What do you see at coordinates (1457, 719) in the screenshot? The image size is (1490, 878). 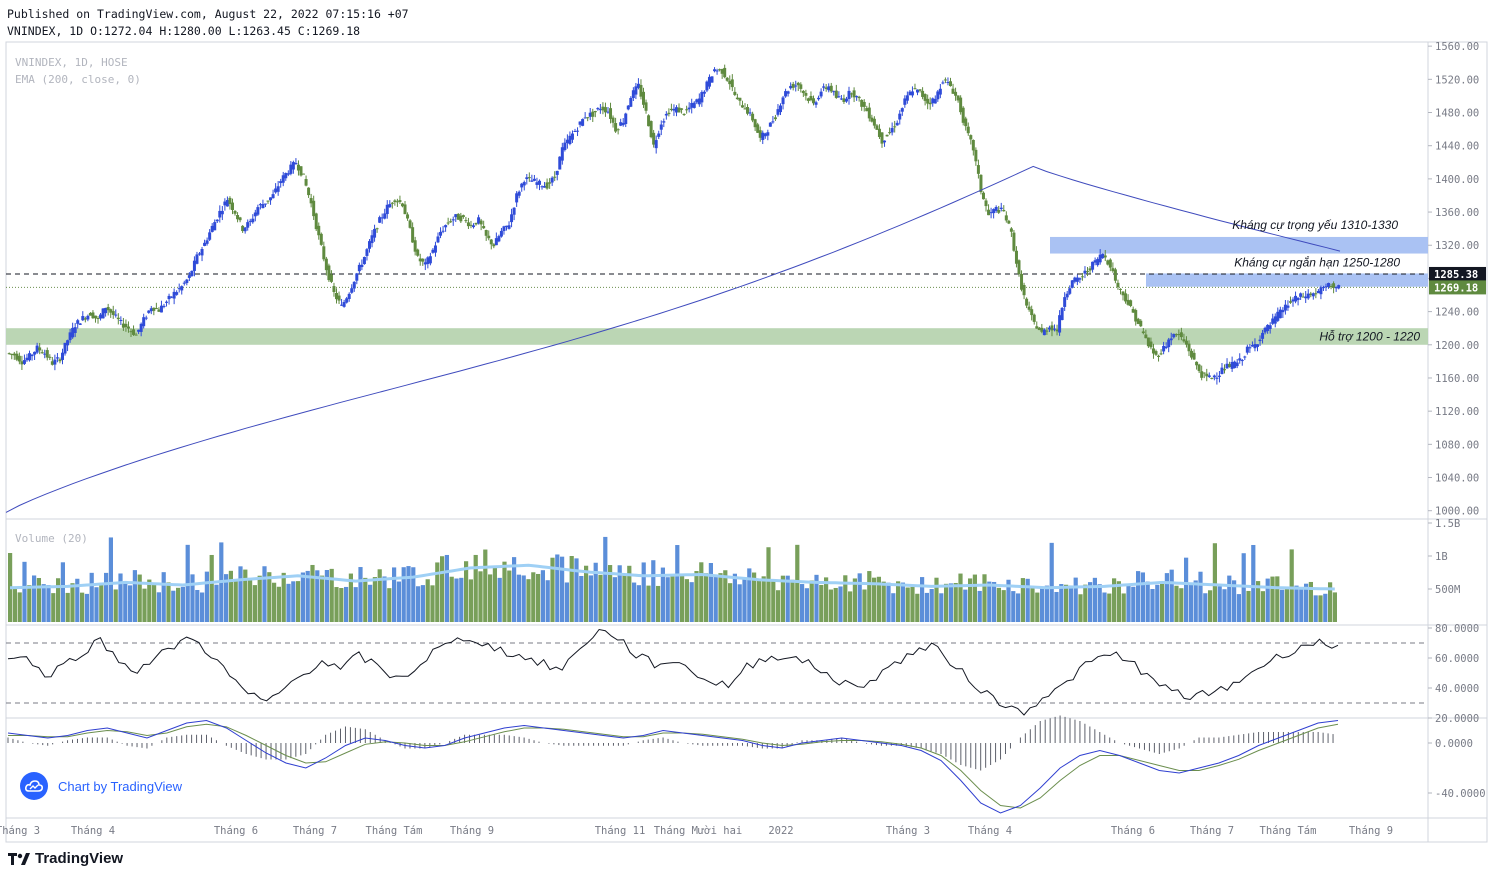 I see `rsi-tick-label: 20.0000` at bounding box center [1457, 719].